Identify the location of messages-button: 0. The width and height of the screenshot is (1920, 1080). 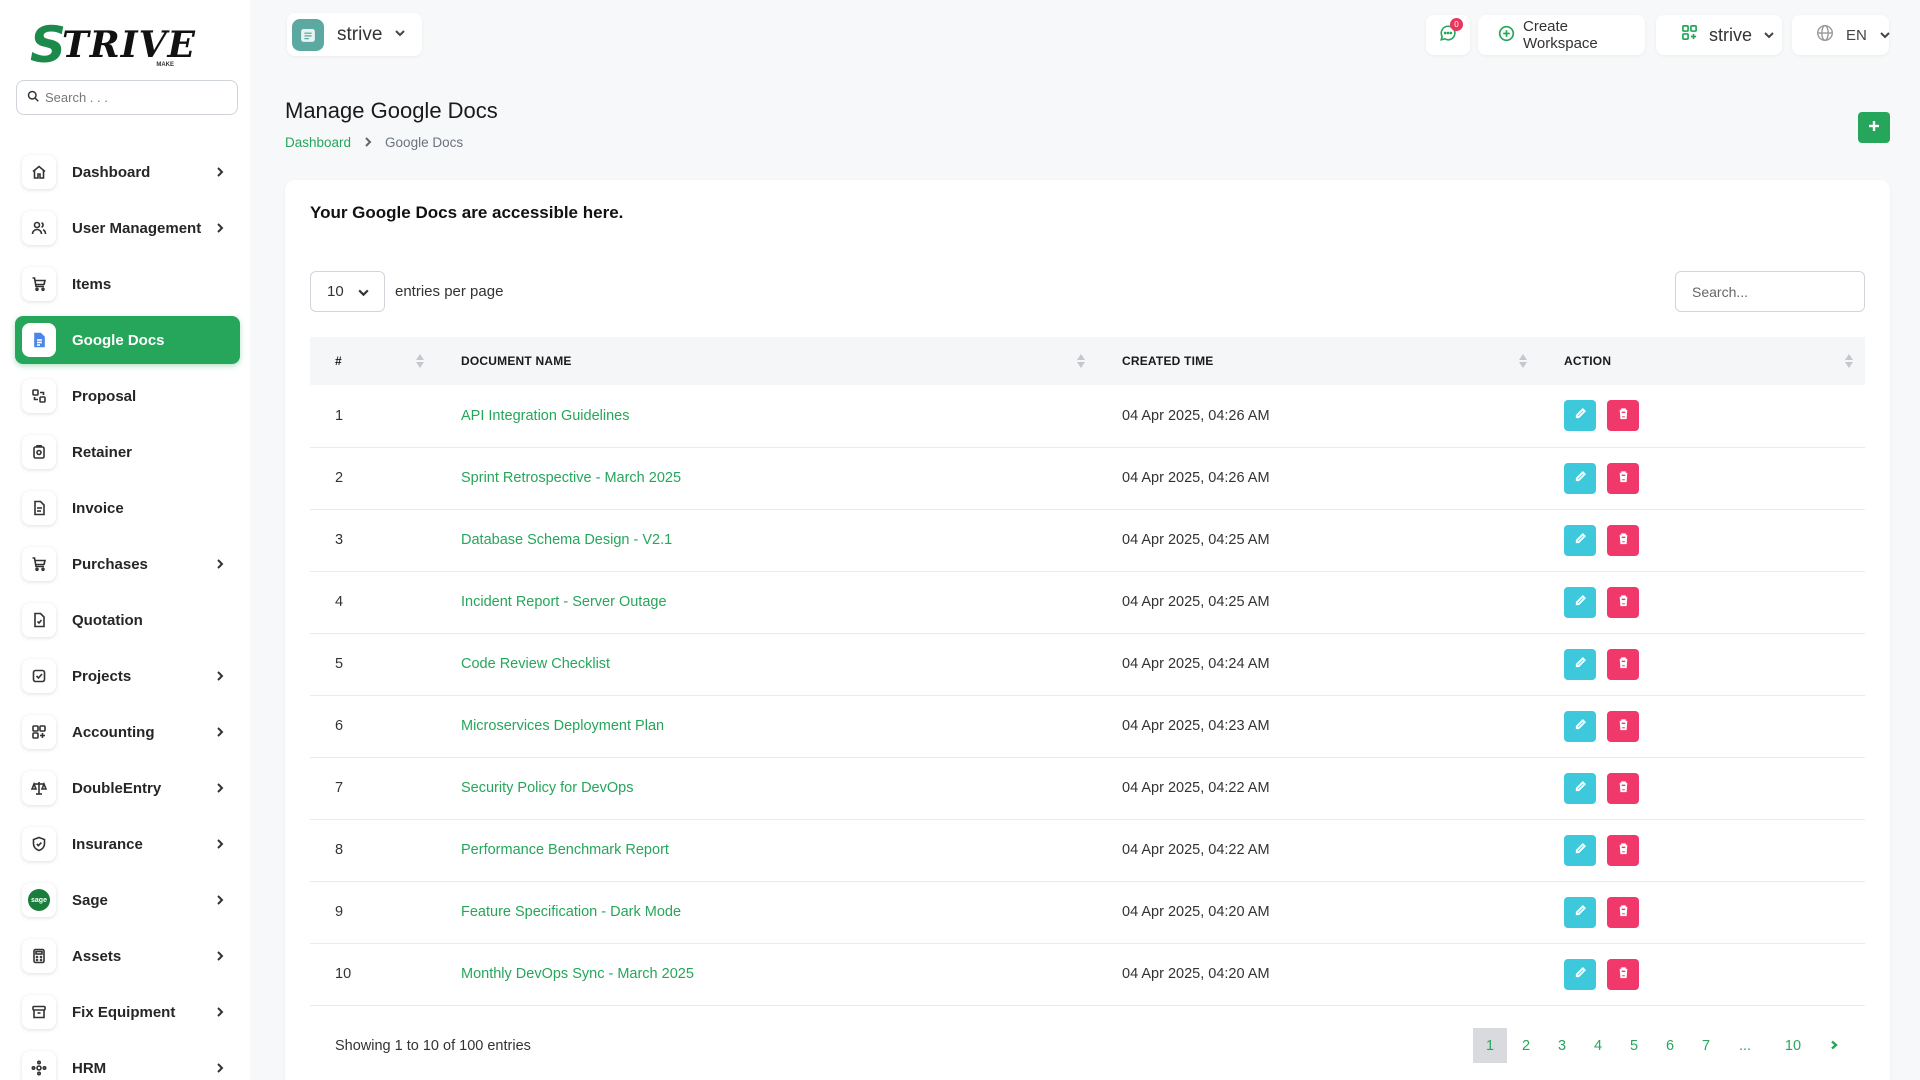
(1448, 35).